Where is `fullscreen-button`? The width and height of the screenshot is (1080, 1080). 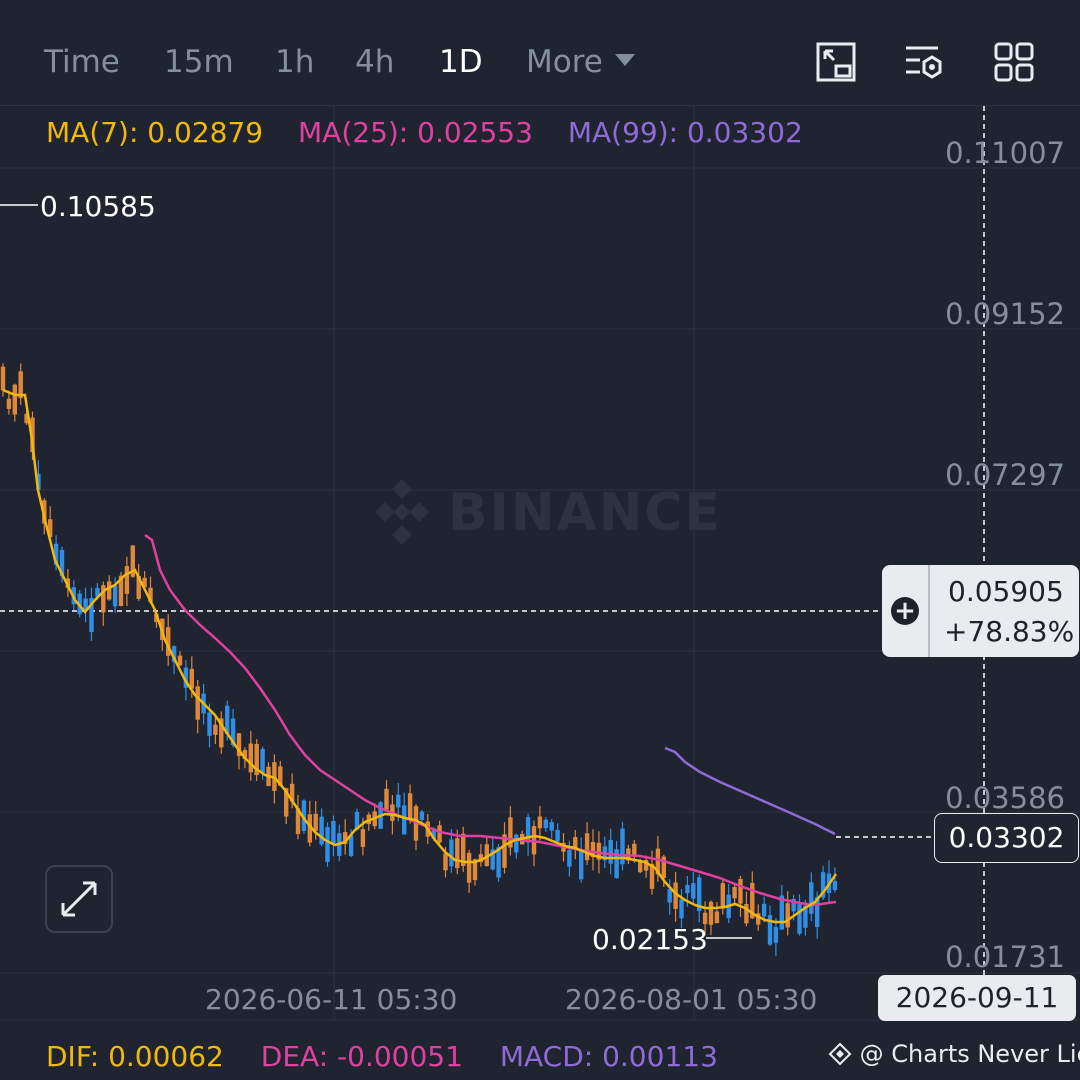 fullscreen-button is located at coordinates (79, 899).